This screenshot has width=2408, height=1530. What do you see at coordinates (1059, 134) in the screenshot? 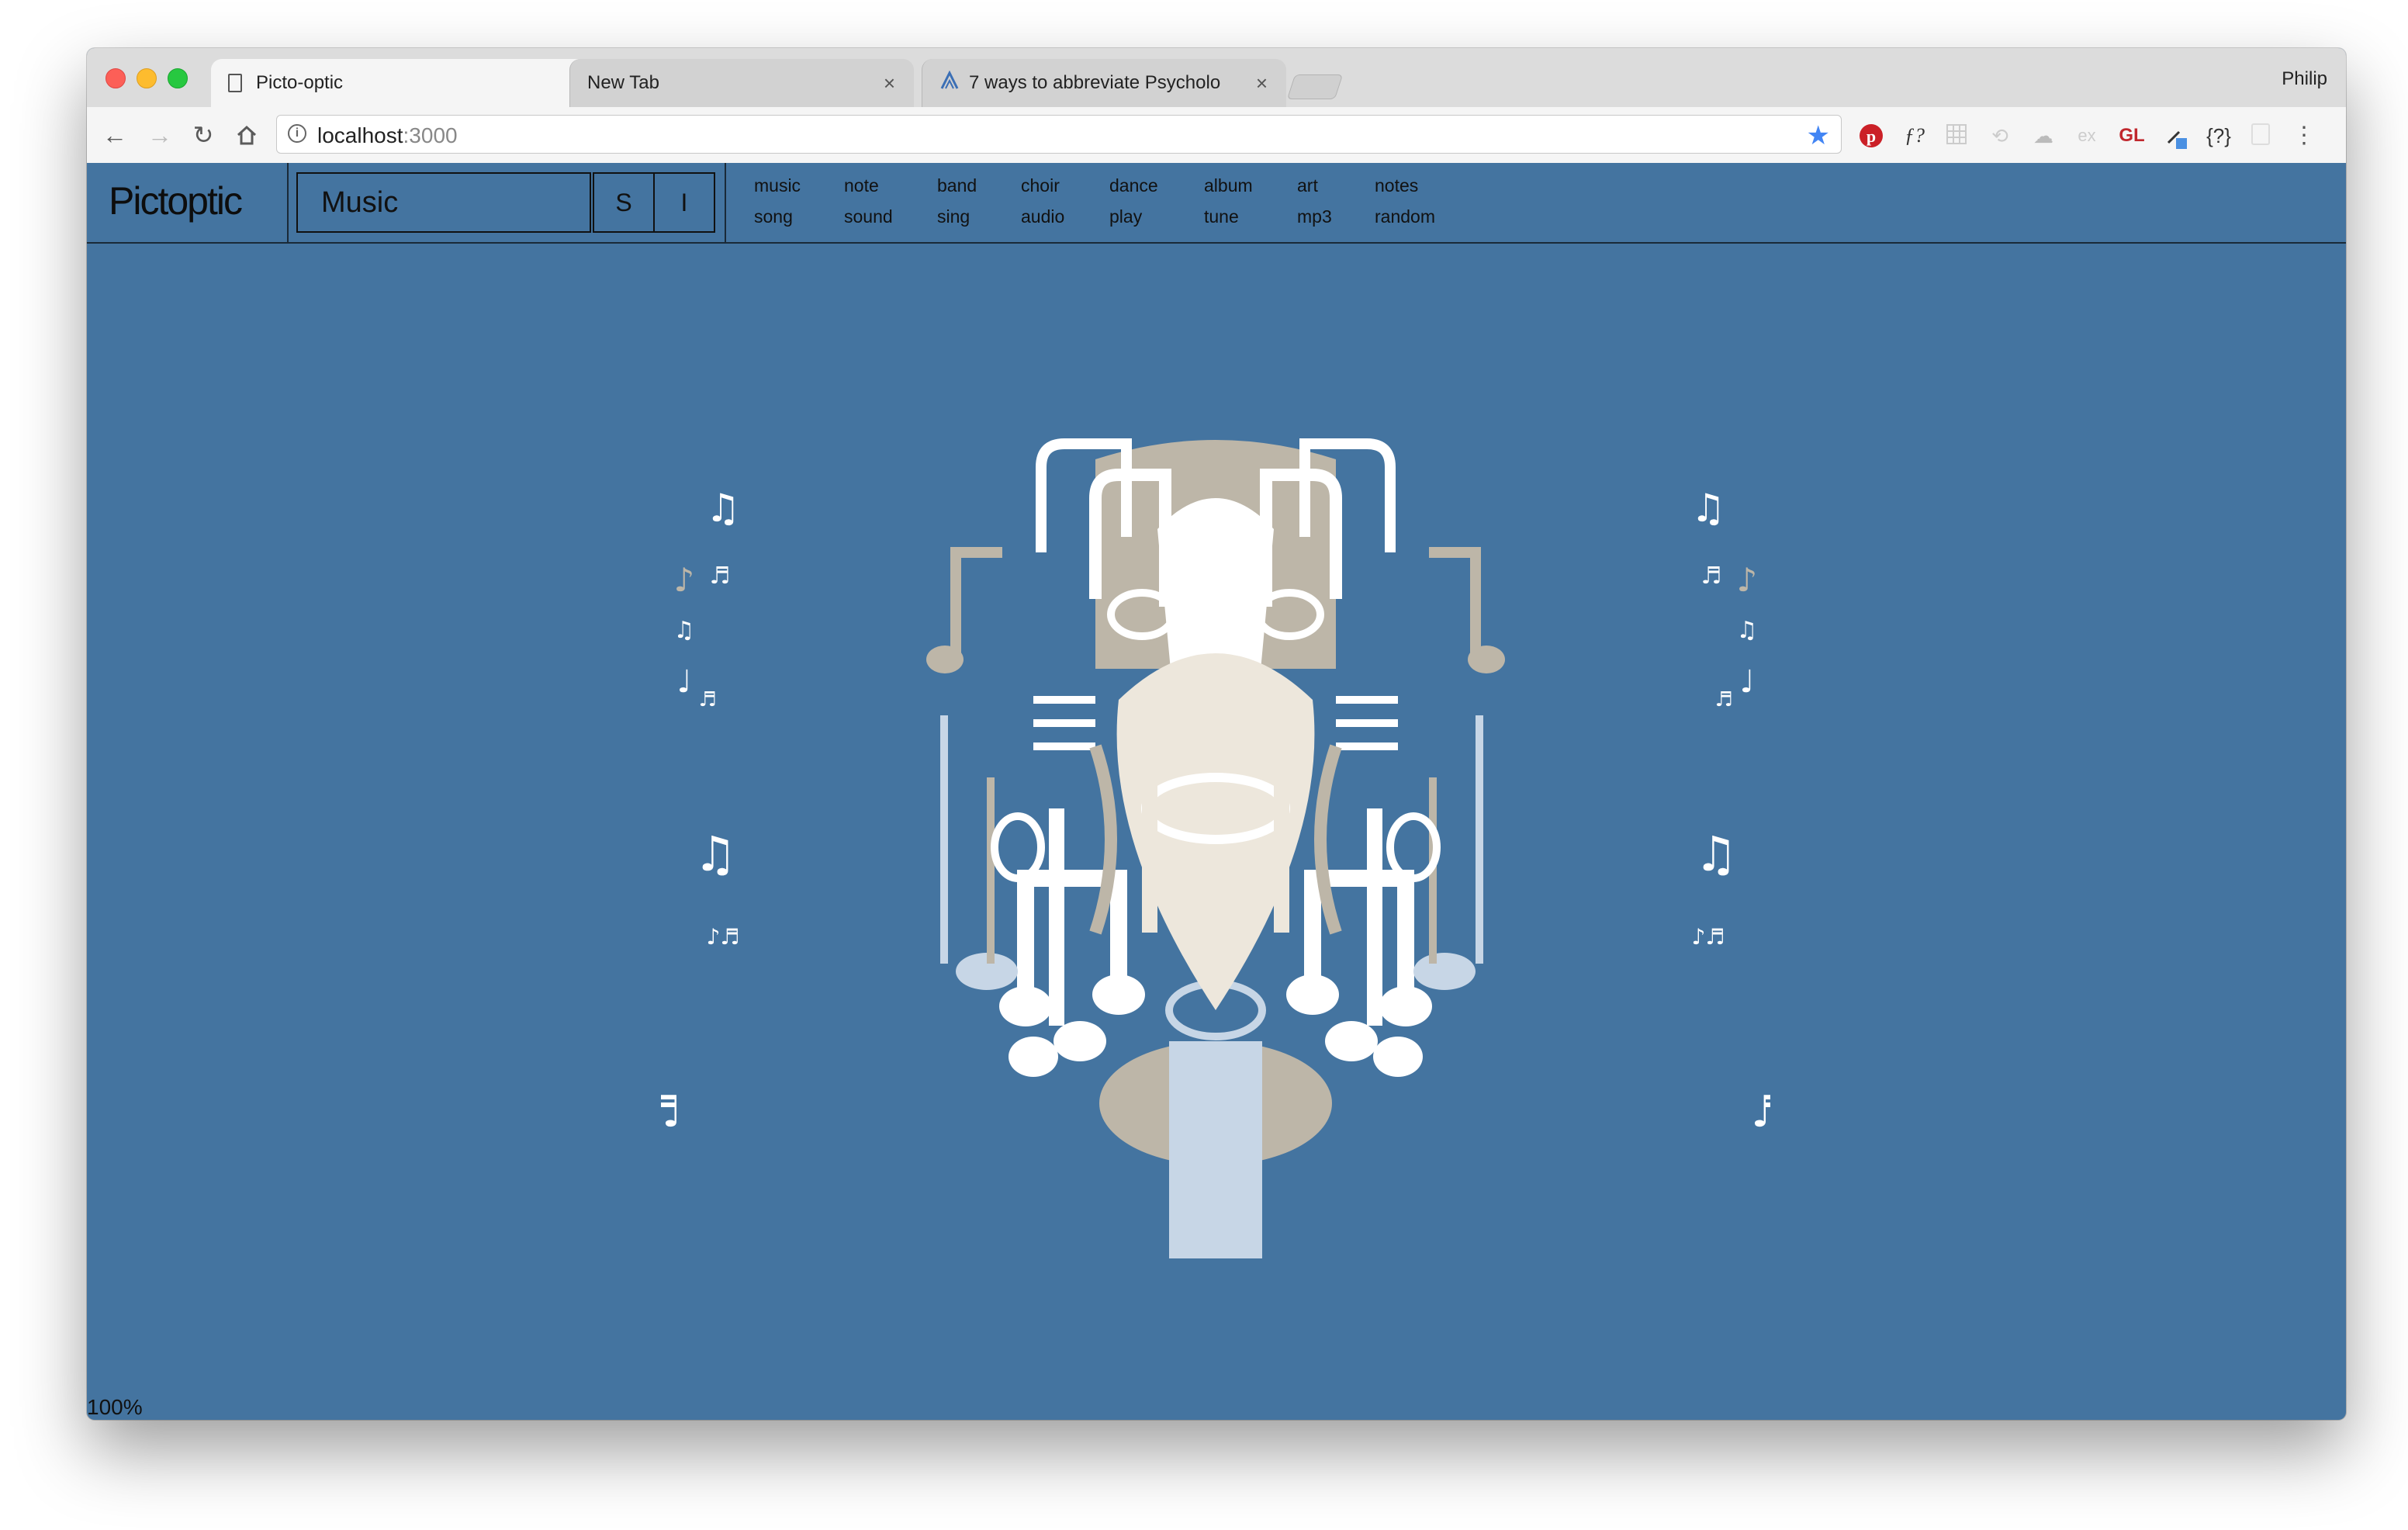
I see `address-bar: i localhost:3000 ★` at bounding box center [1059, 134].